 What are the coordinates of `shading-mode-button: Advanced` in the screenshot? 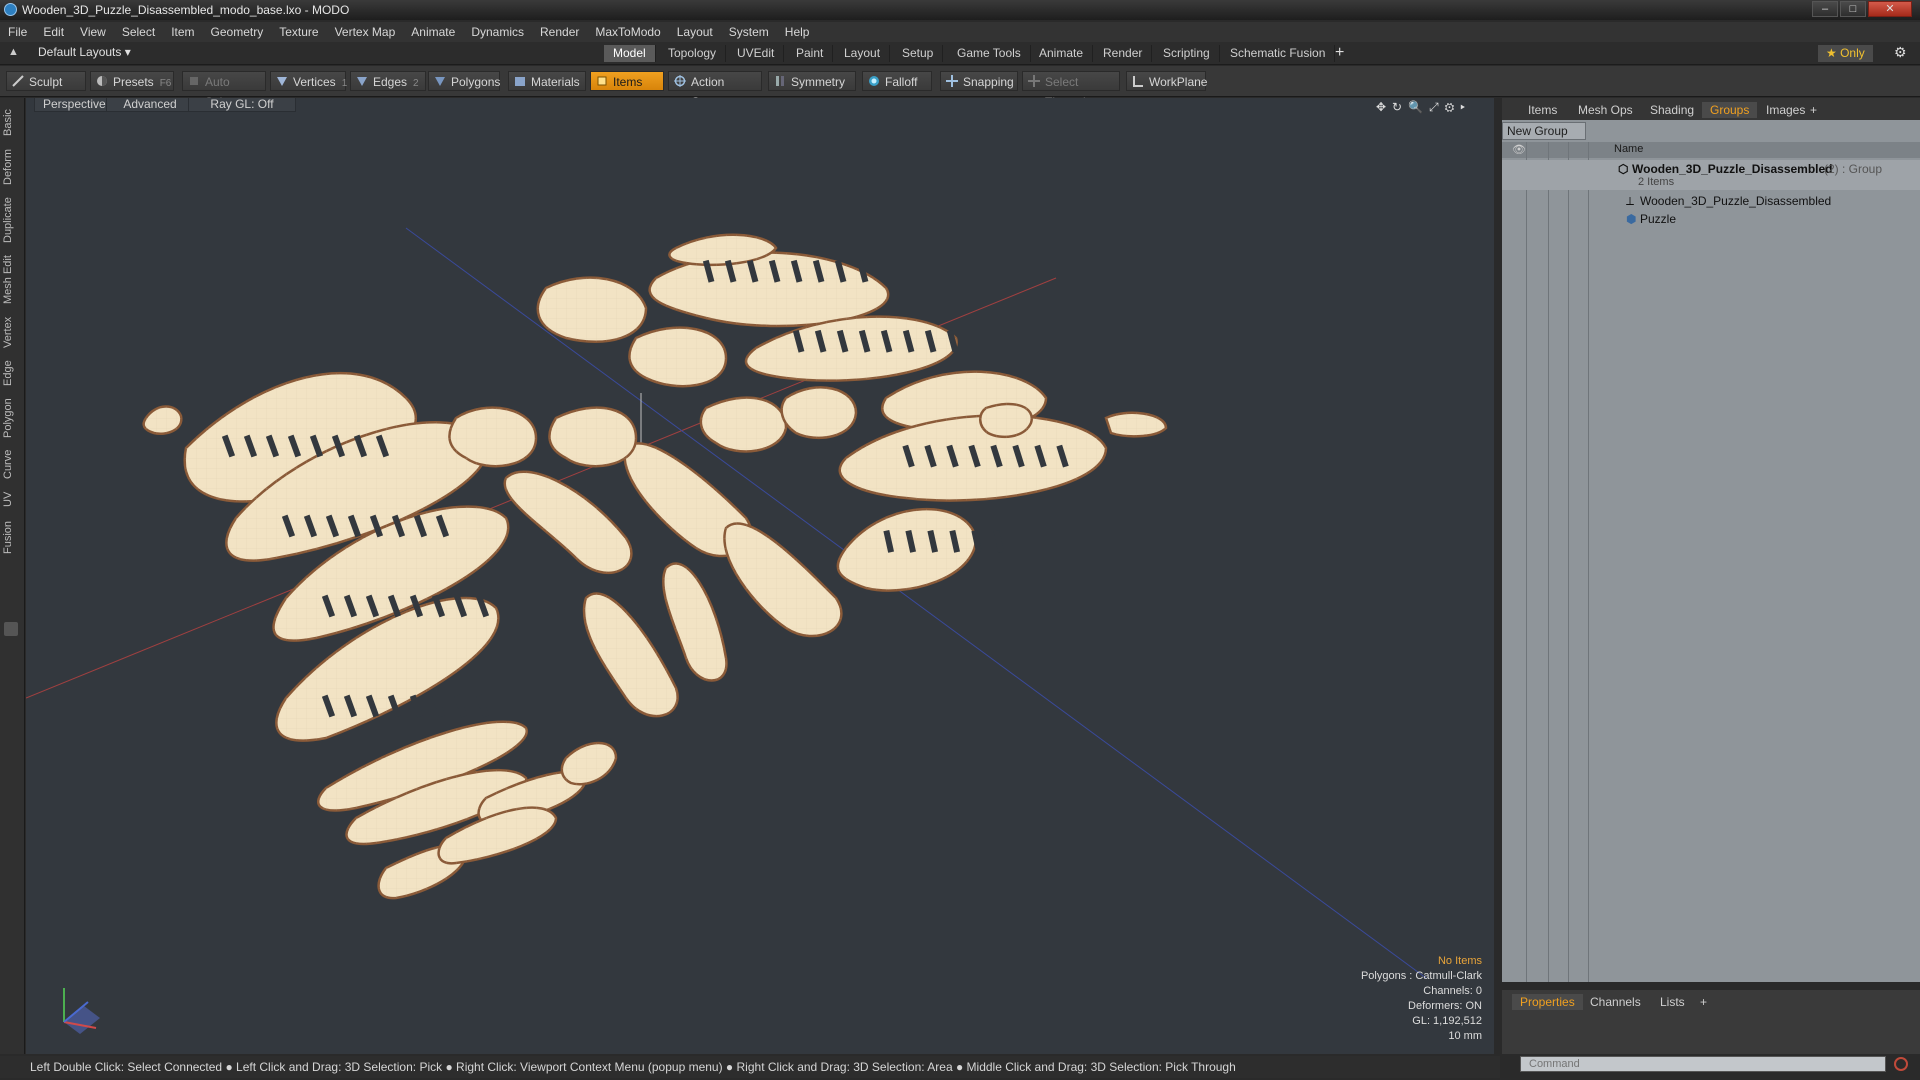 It's located at (150, 105).